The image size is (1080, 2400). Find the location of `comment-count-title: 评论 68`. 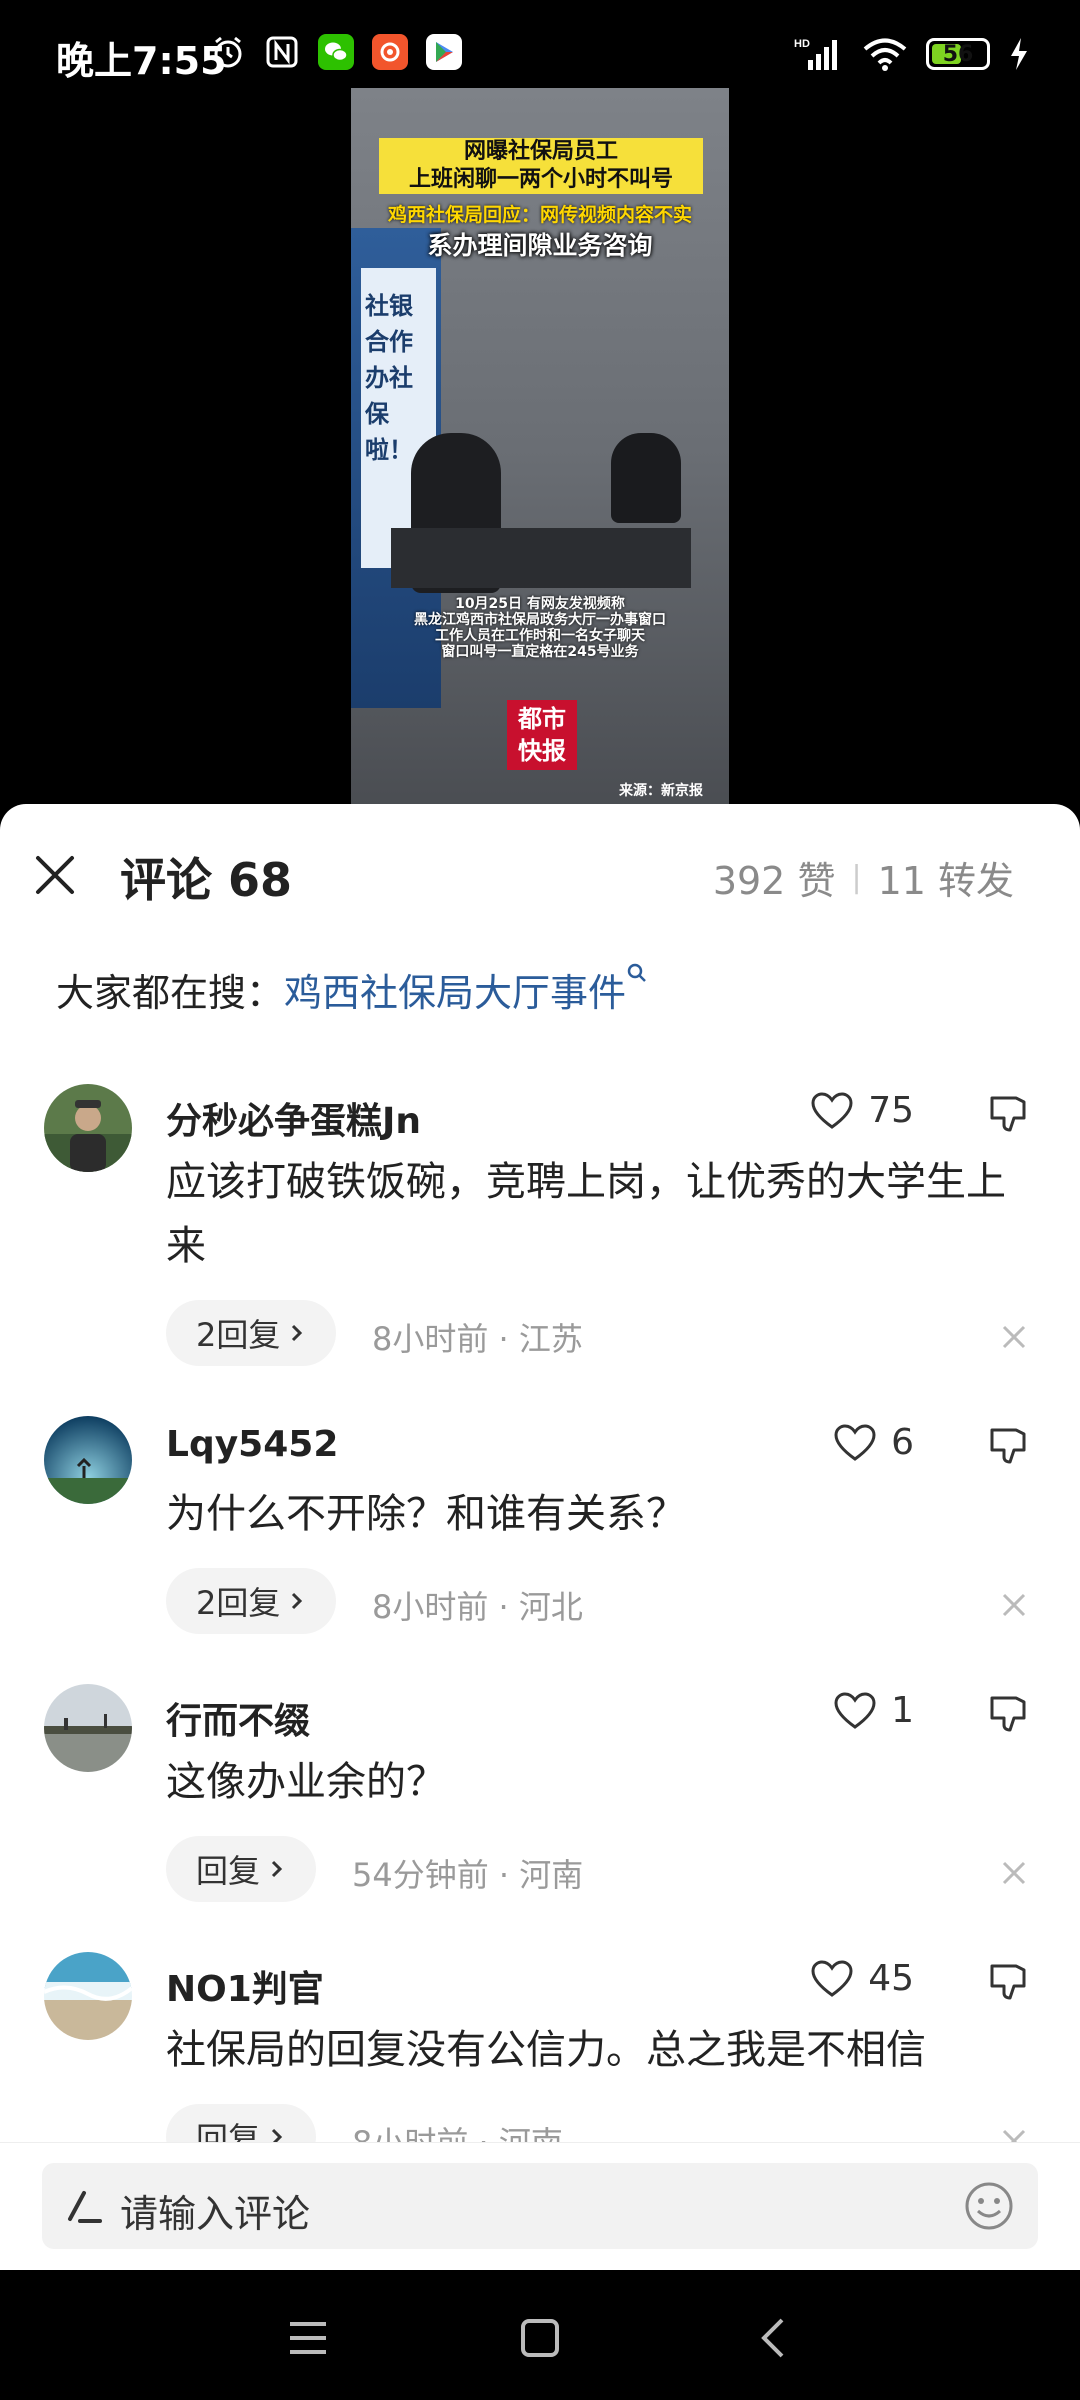

comment-count-title: 评论 68 is located at coordinates (206, 880).